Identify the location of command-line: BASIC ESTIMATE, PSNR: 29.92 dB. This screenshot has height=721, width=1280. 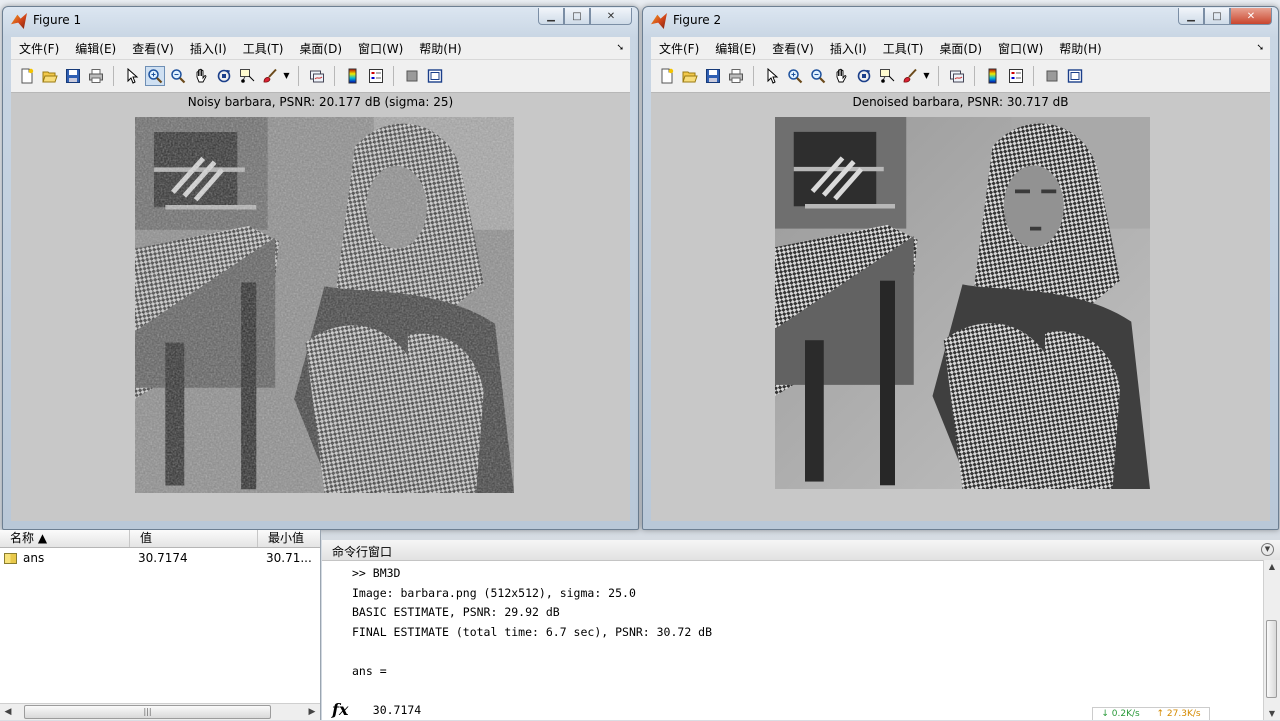
(456, 612).